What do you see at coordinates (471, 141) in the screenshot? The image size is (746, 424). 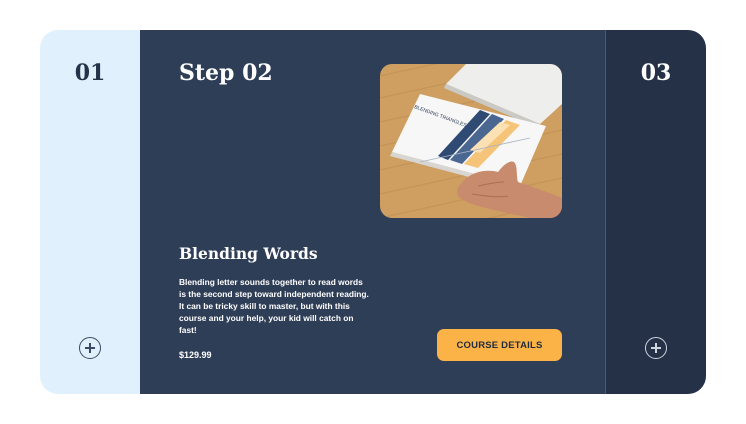 I see `course-image: BLENDING TRIANGLES` at bounding box center [471, 141].